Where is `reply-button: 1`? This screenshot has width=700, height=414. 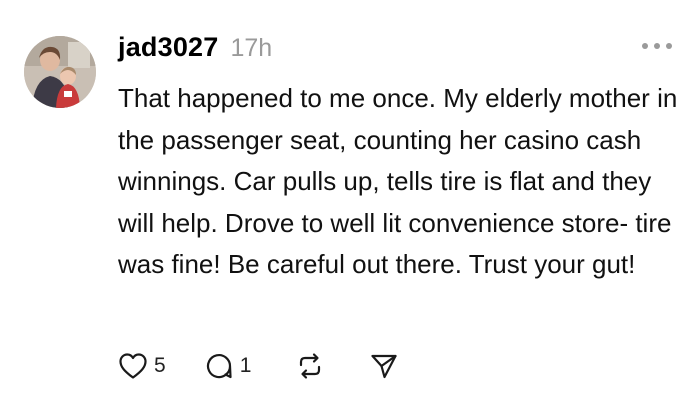
reply-button: 1 is located at coordinates (228, 366).